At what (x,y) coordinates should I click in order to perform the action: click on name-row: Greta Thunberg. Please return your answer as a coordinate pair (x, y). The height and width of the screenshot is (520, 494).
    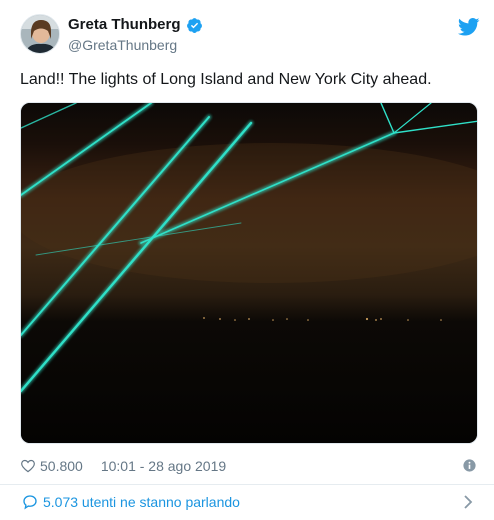
    Looking at the image, I should click on (135, 25).